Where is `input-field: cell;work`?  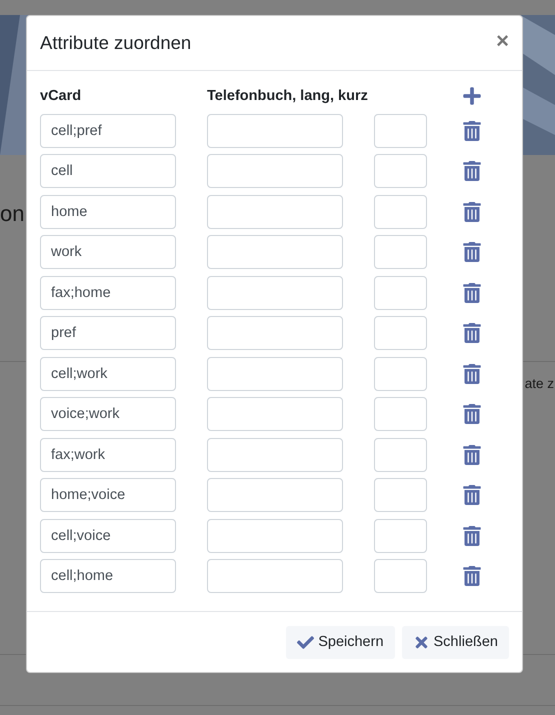
input-field: cell;work is located at coordinates (108, 373).